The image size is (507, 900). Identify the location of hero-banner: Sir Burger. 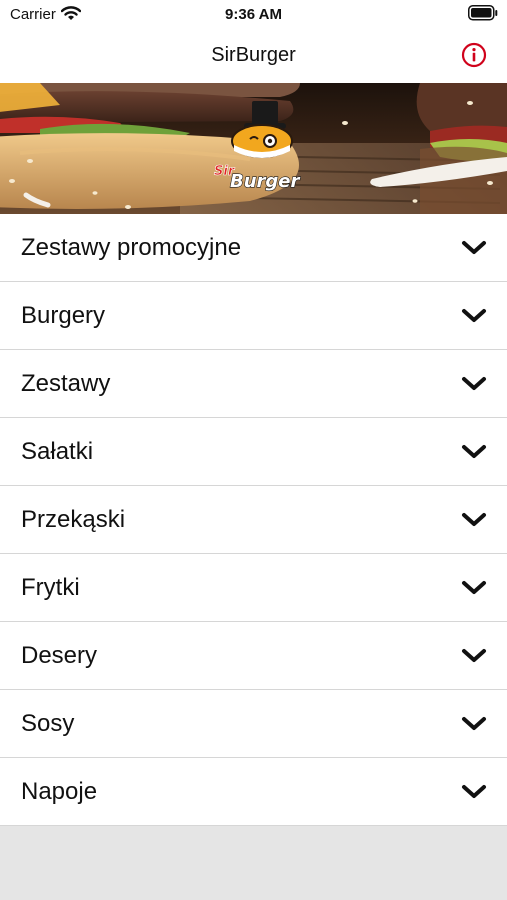
(253, 148).